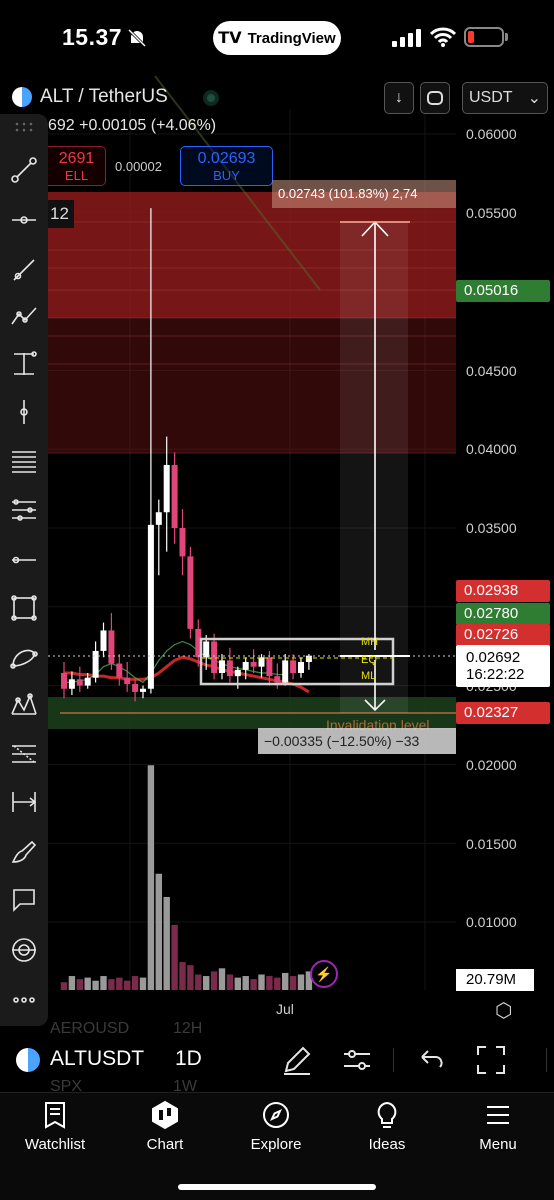  Describe the element at coordinates (495, 674) in the screenshot. I see `countdown: 16:22:22` at that location.